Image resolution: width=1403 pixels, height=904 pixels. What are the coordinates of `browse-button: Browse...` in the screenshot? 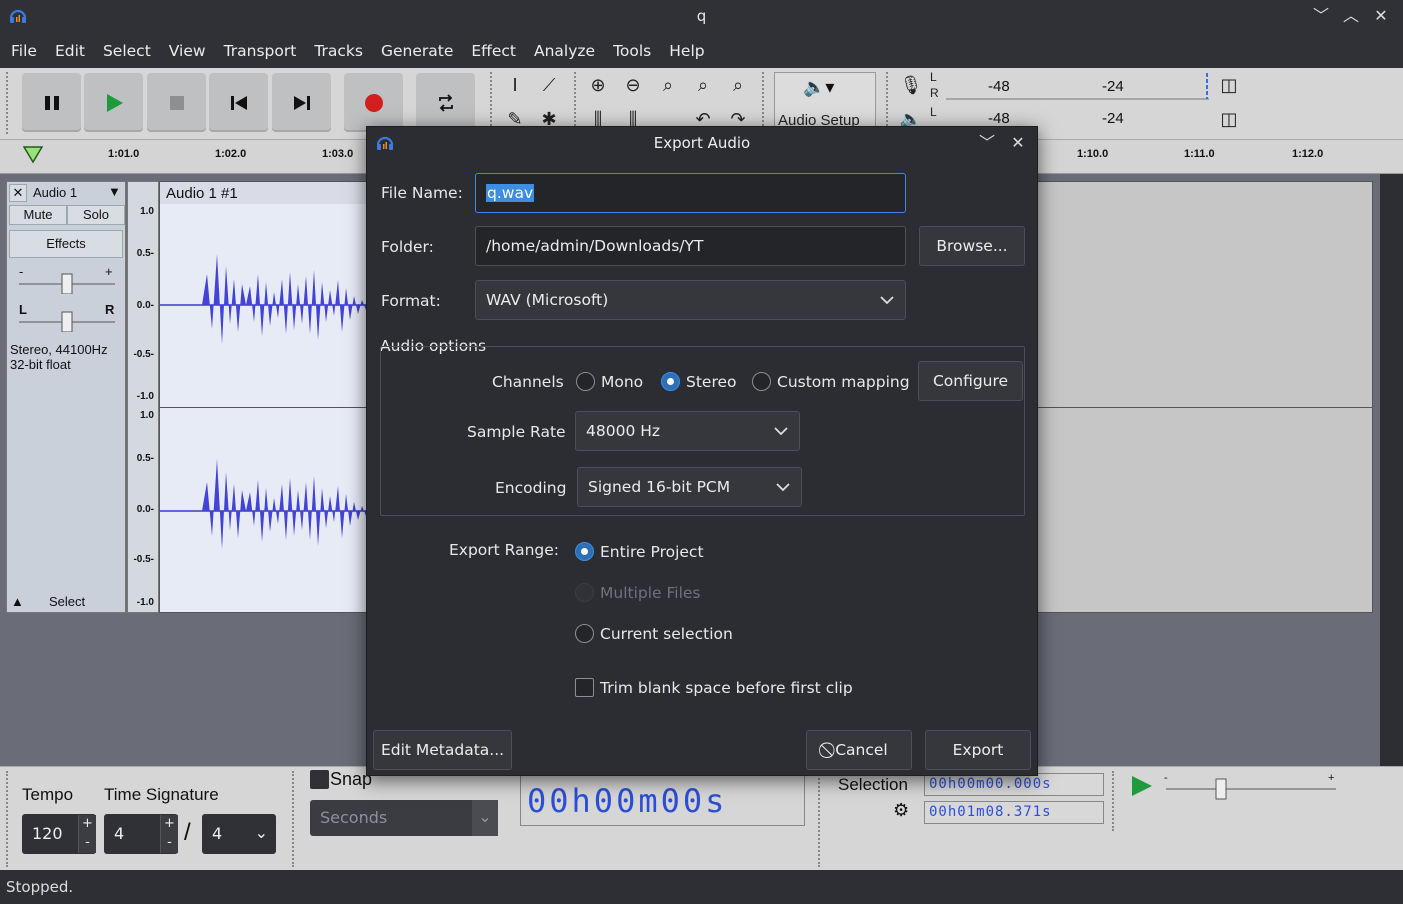 It's located at (972, 246).